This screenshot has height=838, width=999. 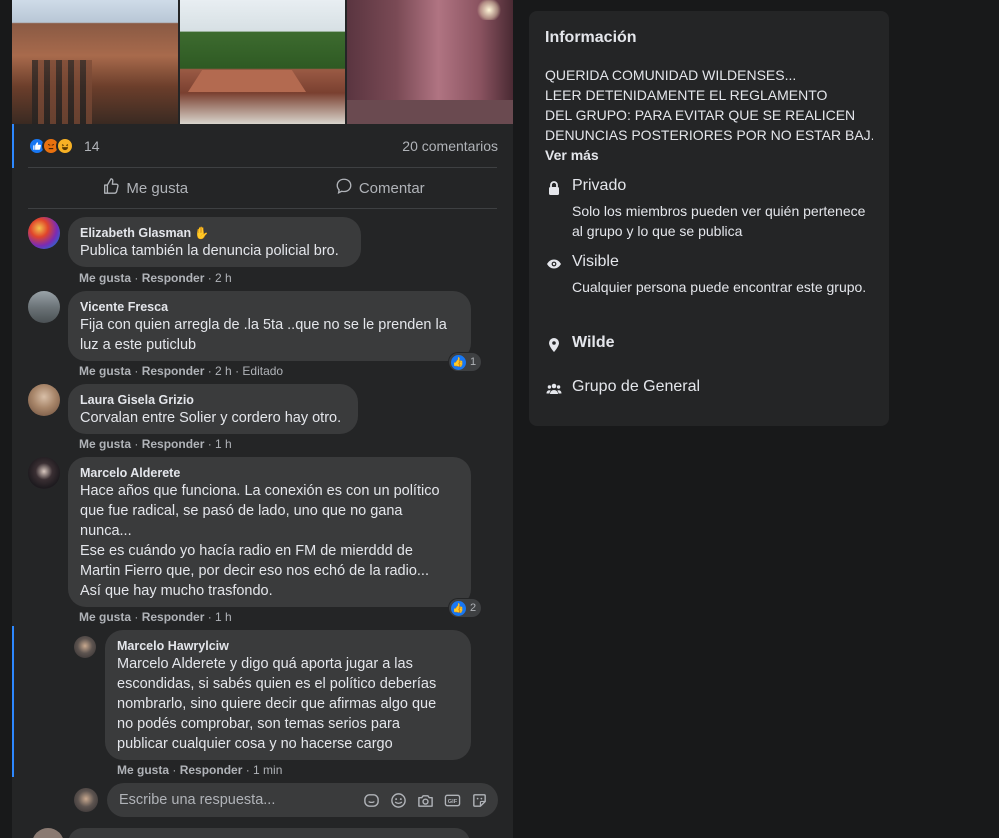 I want to click on reply-time: 1 min, so click(x=267, y=770).